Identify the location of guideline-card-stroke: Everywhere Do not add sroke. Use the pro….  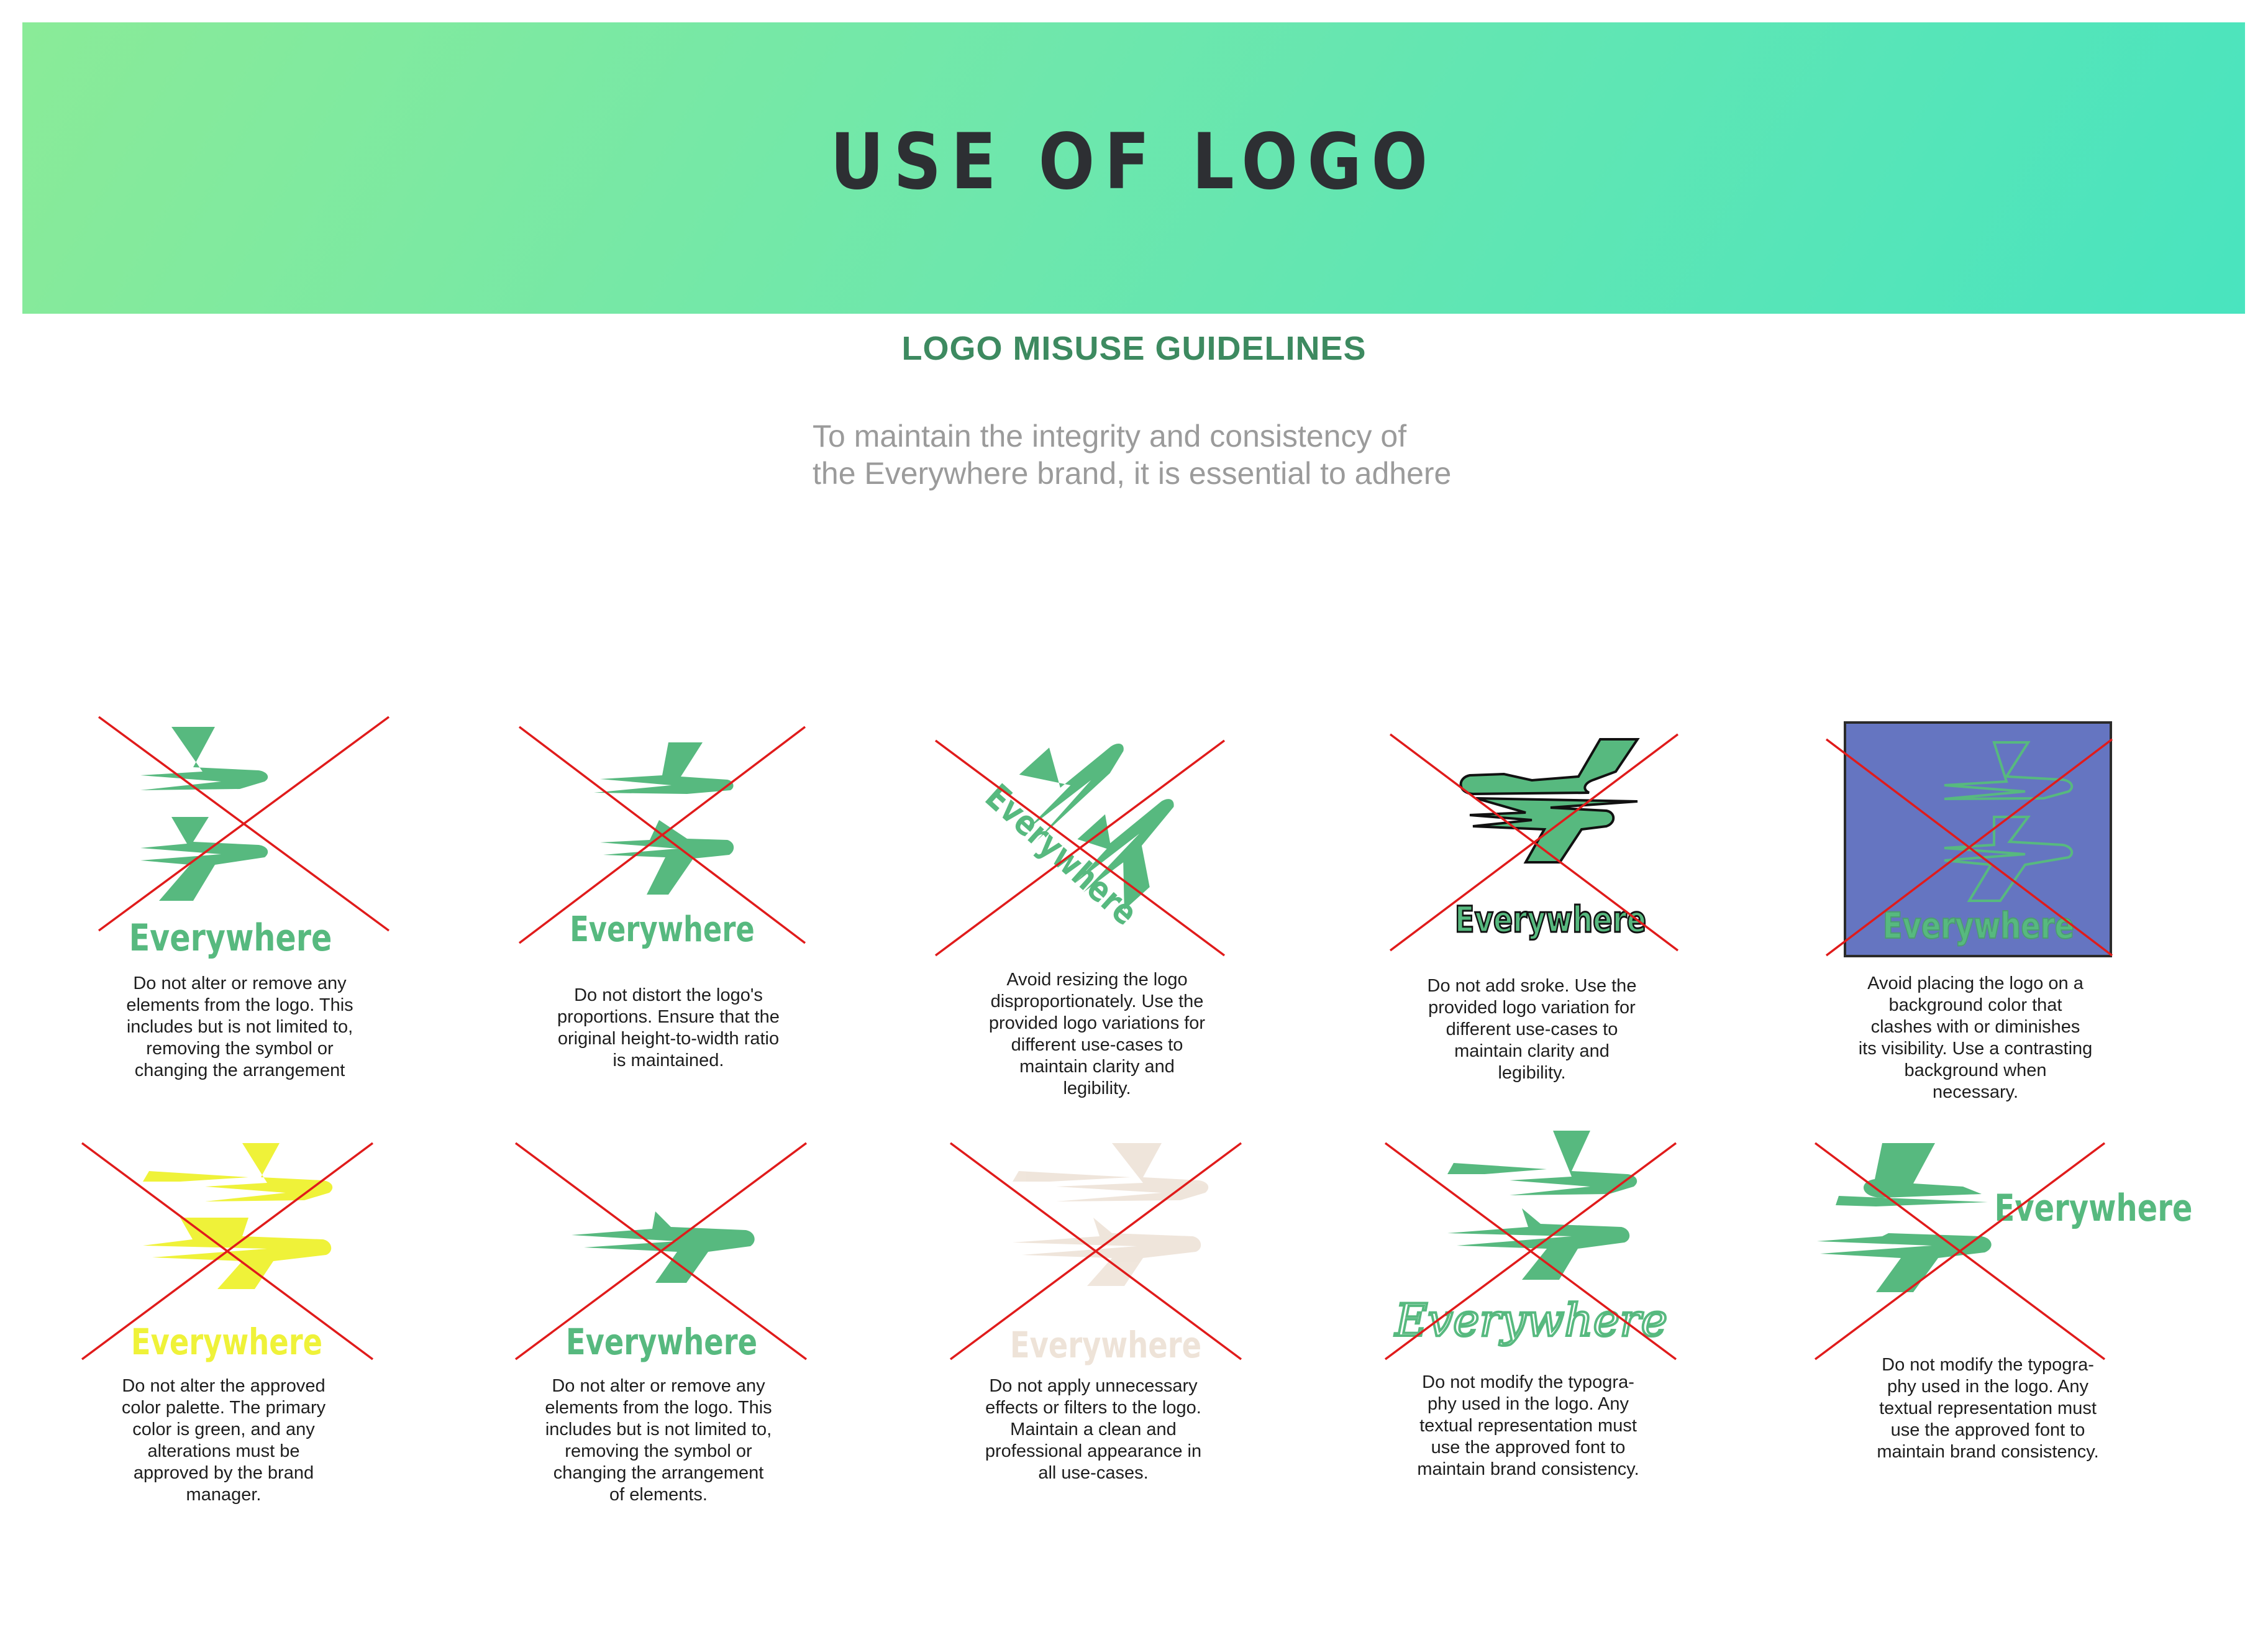
(1532, 892).